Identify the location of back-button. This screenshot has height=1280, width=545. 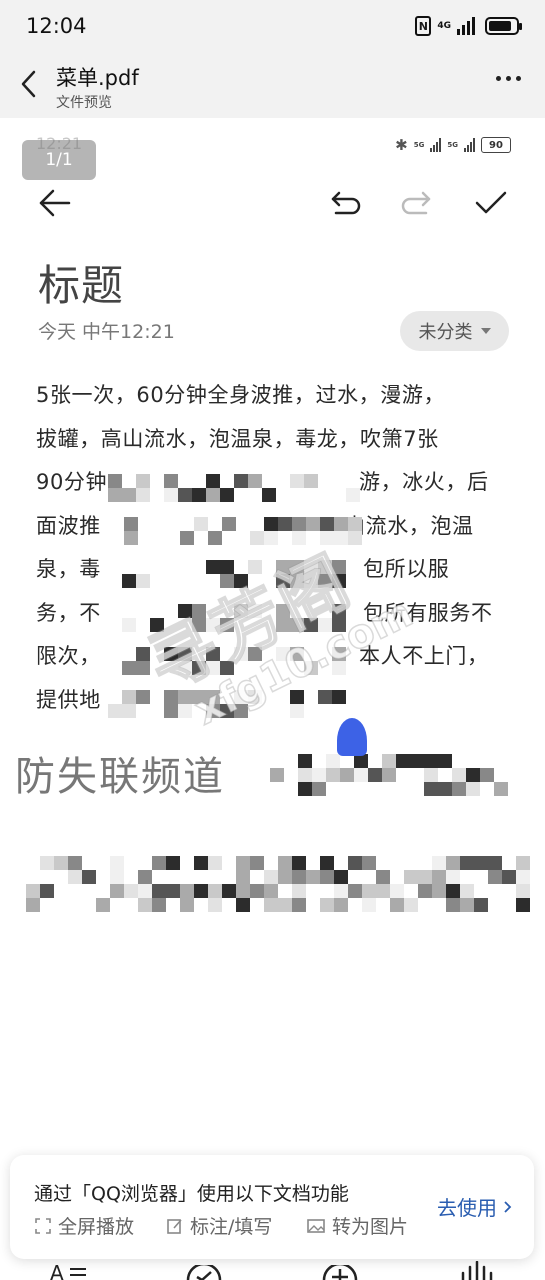
(28, 84).